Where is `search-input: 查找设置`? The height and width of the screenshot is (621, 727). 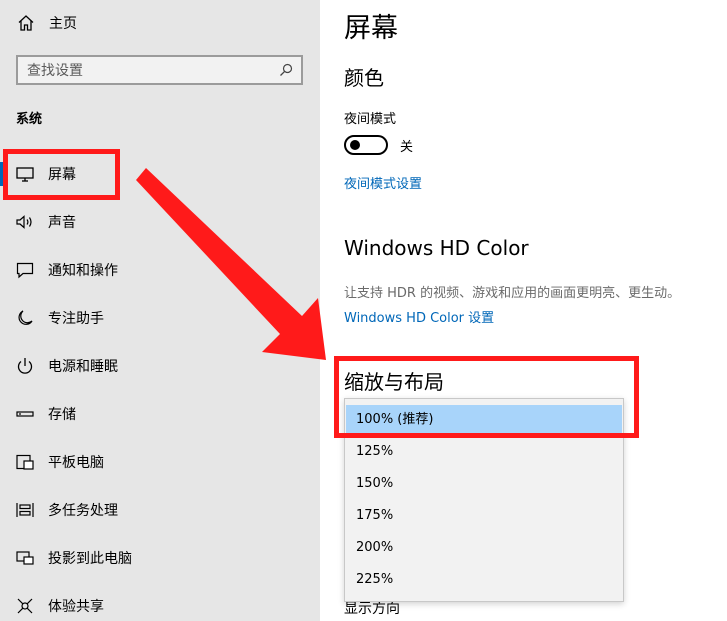
search-input: 查找设置 is located at coordinates (55, 70).